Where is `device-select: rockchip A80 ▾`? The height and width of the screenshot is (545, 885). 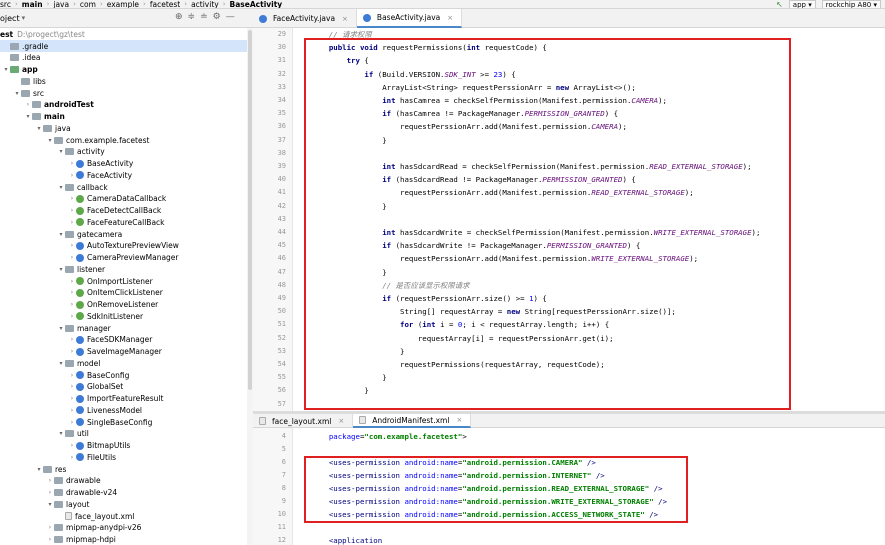 device-select: rockchip A80 ▾ is located at coordinates (851, 4).